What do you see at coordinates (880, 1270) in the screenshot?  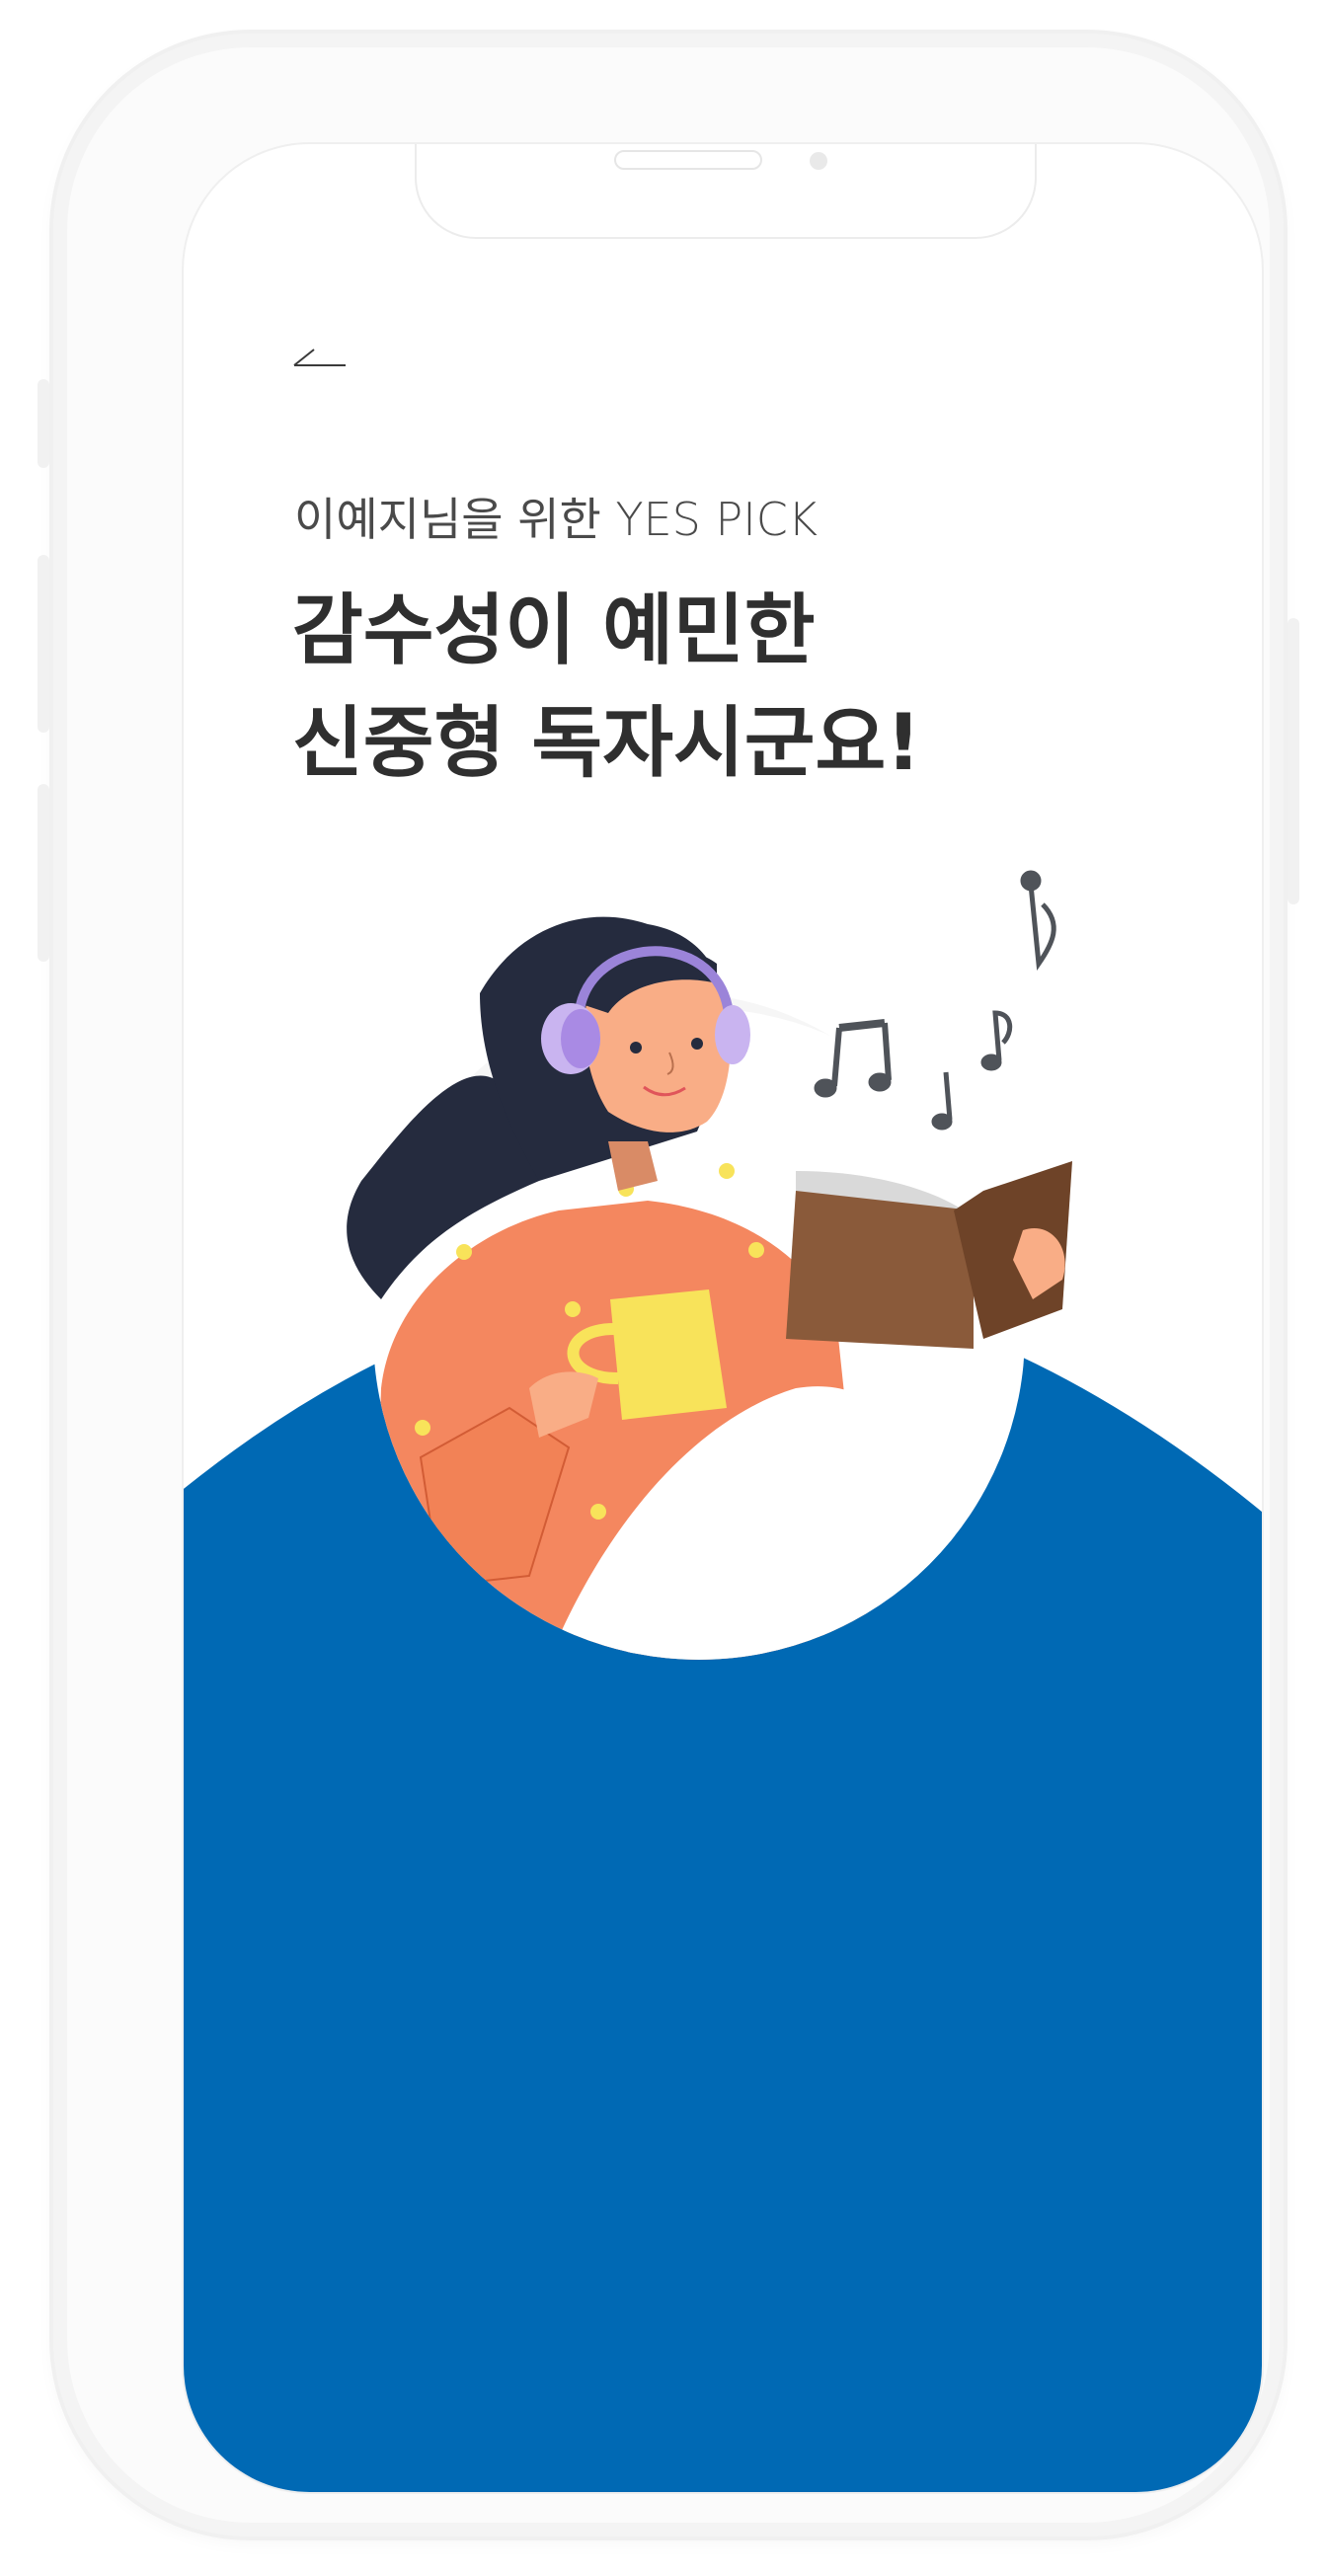 I see `book` at bounding box center [880, 1270].